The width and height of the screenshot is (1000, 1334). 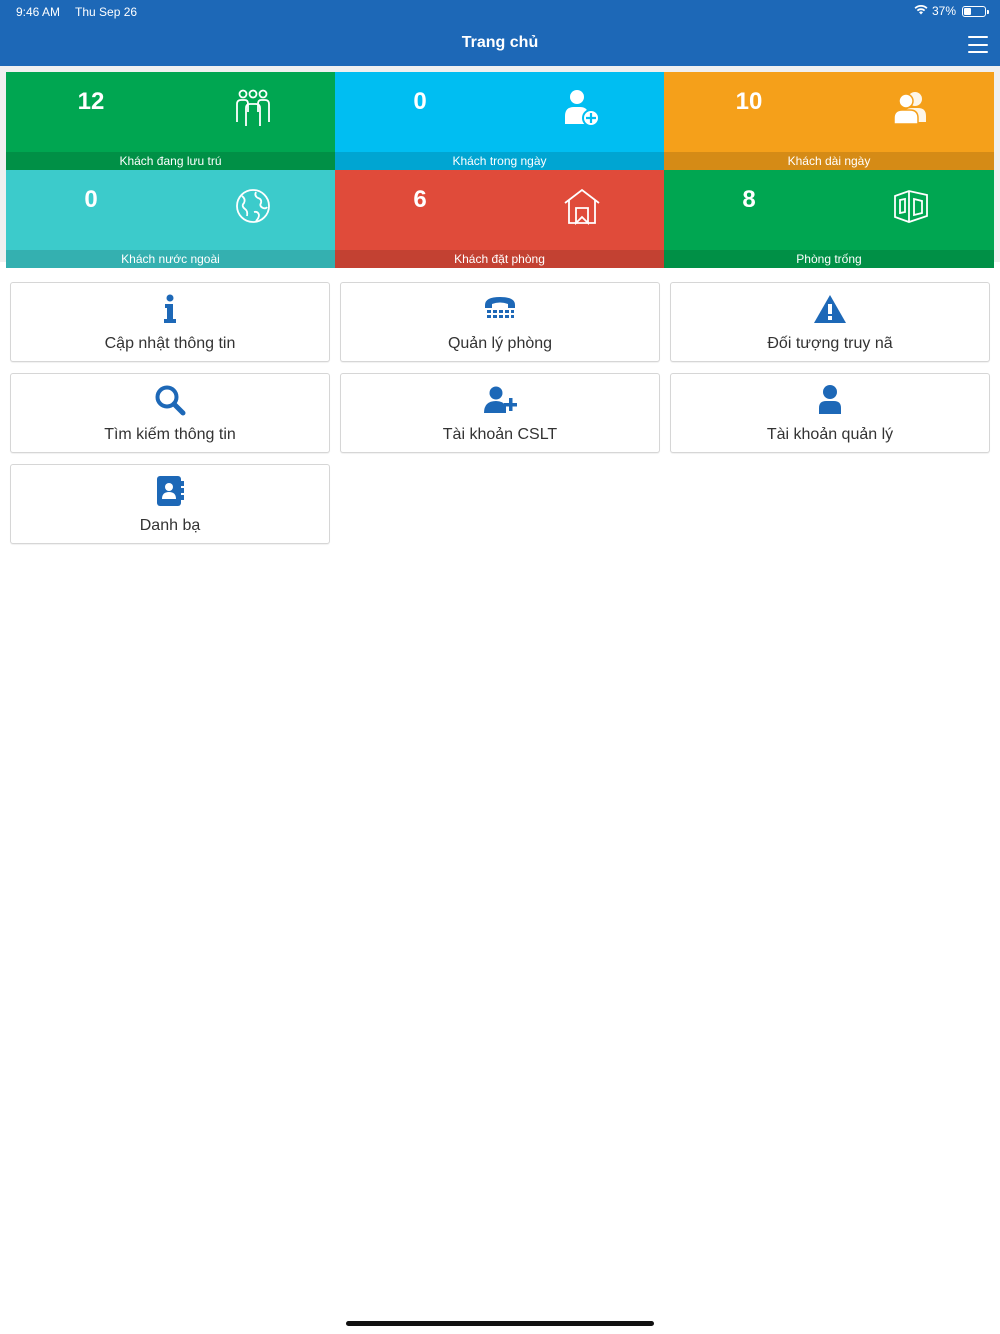 What do you see at coordinates (911, 108) in the screenshot?
I see `users-icon` at bounding box center [911, 108].